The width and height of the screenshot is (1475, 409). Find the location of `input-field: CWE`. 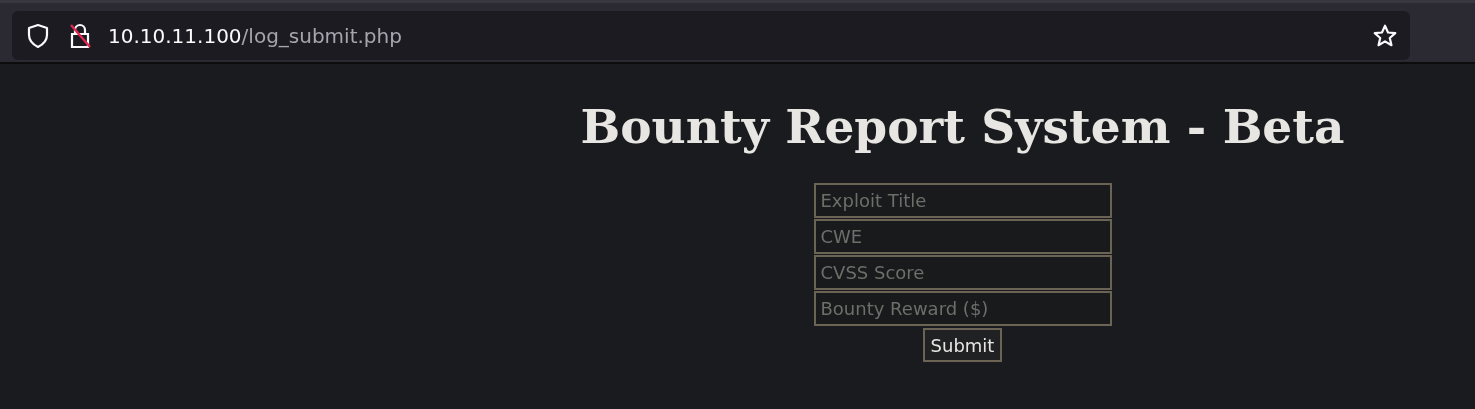

input-field: CWE is located at coordinates (962, 236).